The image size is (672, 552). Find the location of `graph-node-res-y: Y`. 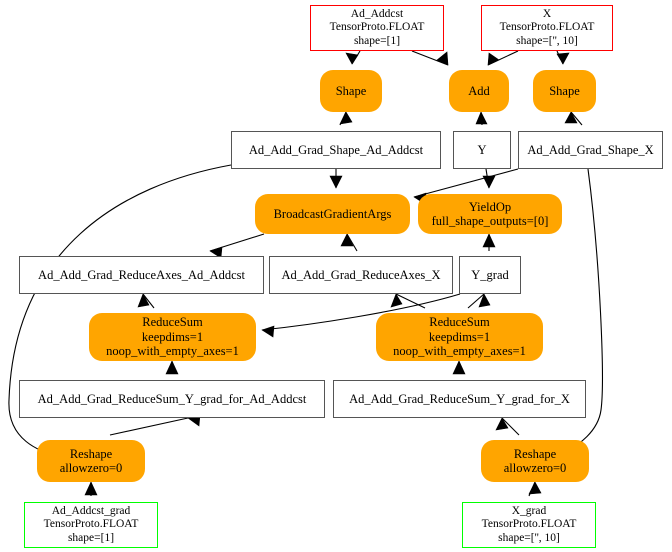

graph-node-res-y: Y is located at coordinates (482, 150).